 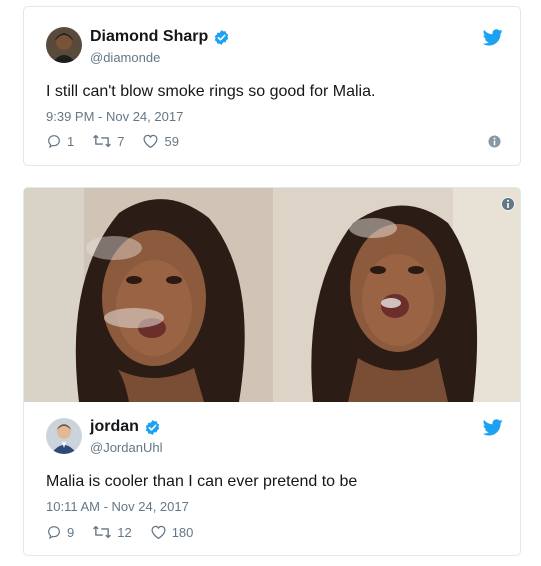 I want to click on reply-button: 9, so click(x=60, y=532).